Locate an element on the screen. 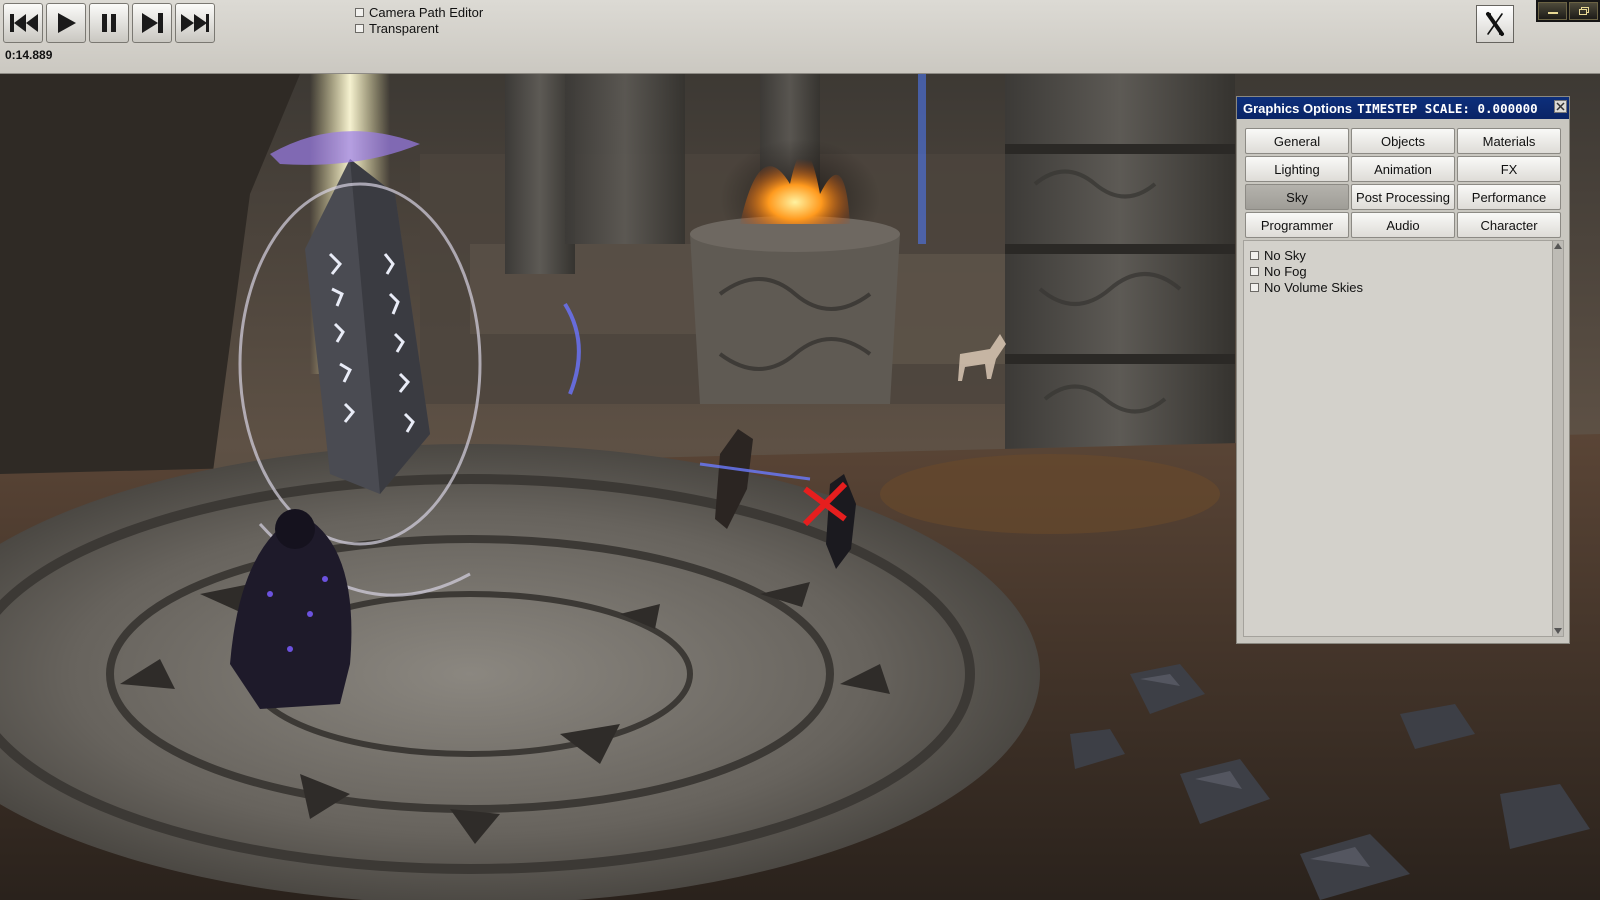 The width and height of the screenshot is (1600, 900). rewind-icon is located at coordinates (24, 23).